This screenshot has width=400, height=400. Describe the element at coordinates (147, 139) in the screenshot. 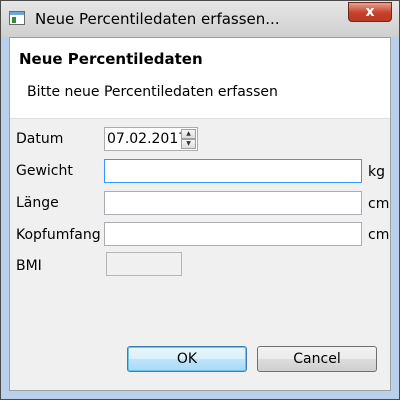

I see `datum-value: 07.02.2017` at that location.